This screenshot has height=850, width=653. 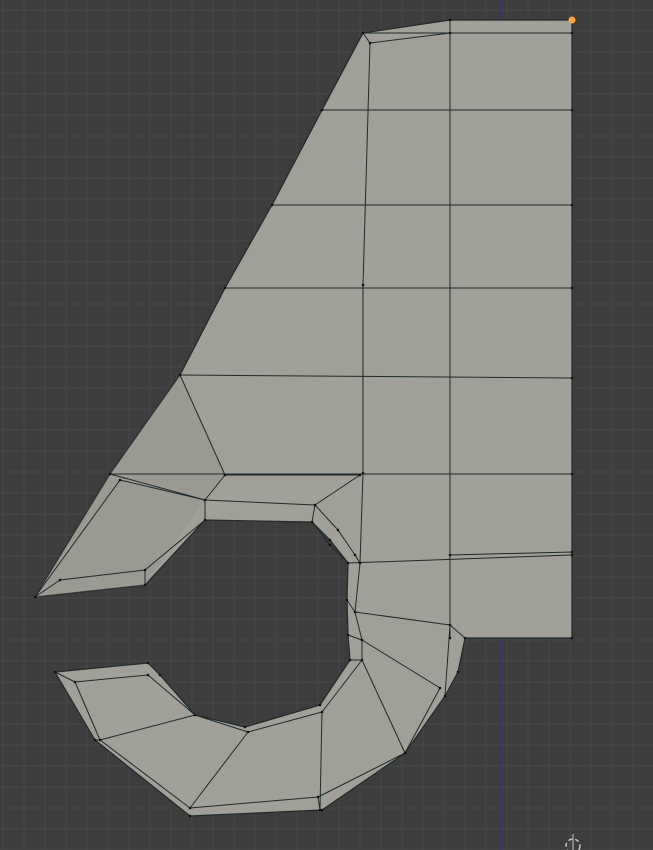 What do you see at coordinates (572, 20) in the screenshot?
I see `selected-vertex` at bounding box center [572, 20].